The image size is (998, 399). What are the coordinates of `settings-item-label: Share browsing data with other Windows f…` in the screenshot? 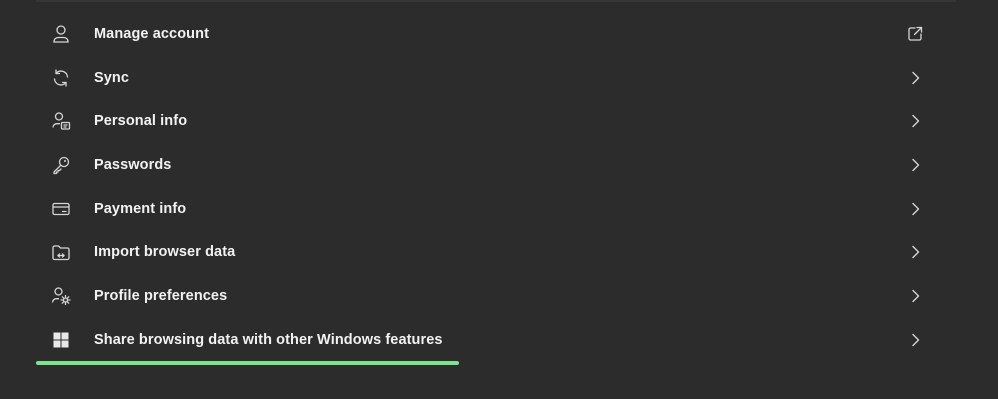 It's located at (268, 339).